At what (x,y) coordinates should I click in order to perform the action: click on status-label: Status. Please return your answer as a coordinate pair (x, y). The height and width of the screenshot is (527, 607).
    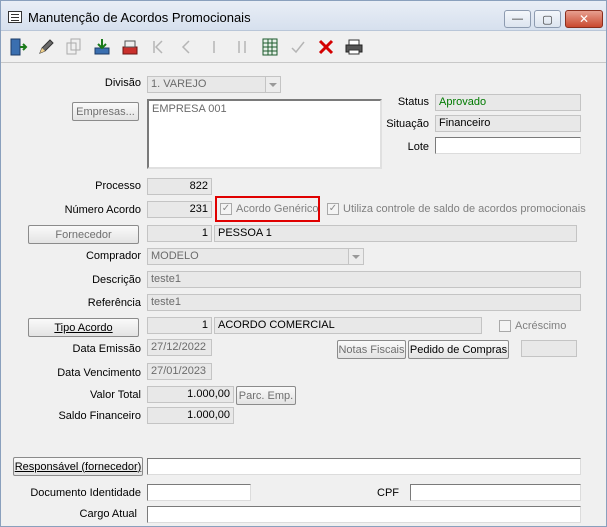
    Looking at the image, I should click on (413, 102).